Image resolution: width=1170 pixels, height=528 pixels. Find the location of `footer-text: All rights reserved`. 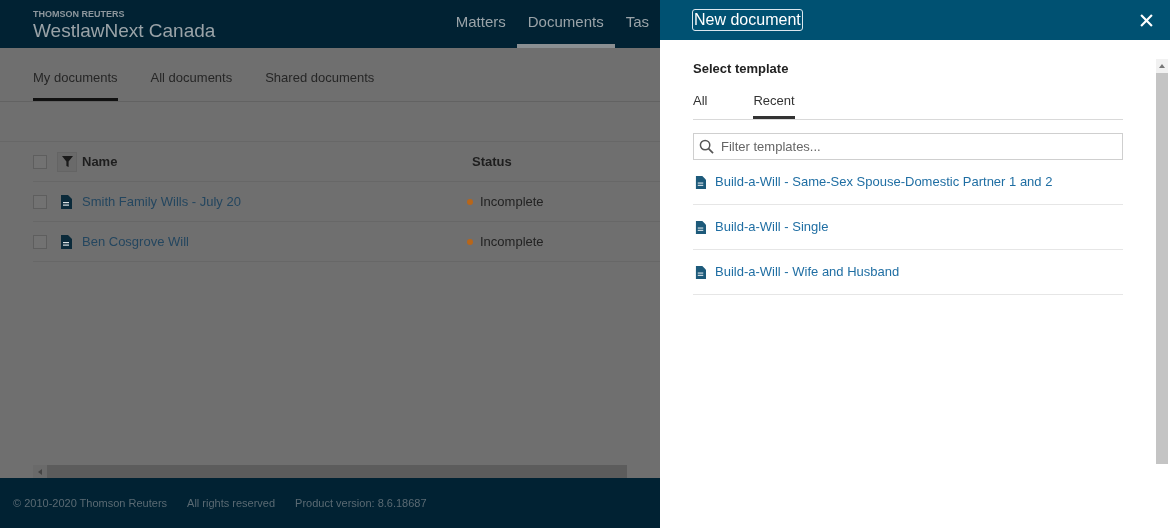

footer-text: All rights reserved is located at coordinates (231, 503).